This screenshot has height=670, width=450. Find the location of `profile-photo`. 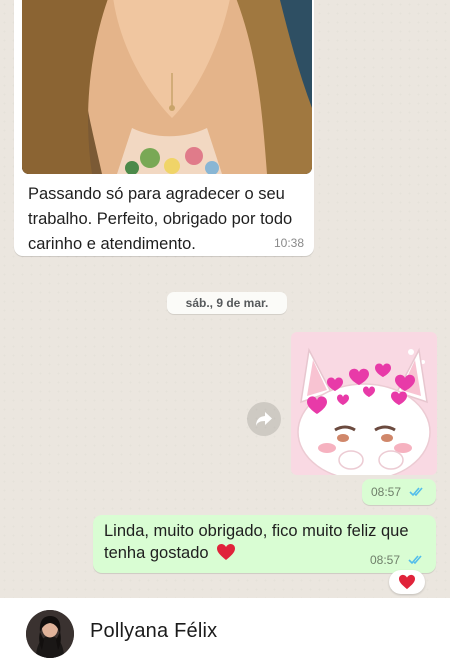

profile-photo is located at coordinates (50, 634).